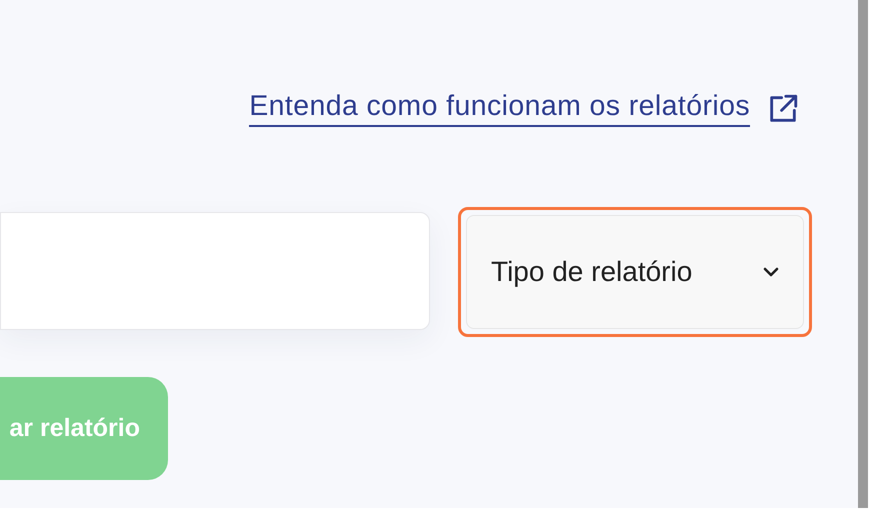  I want to click on caret-icon, so click(771, 272).